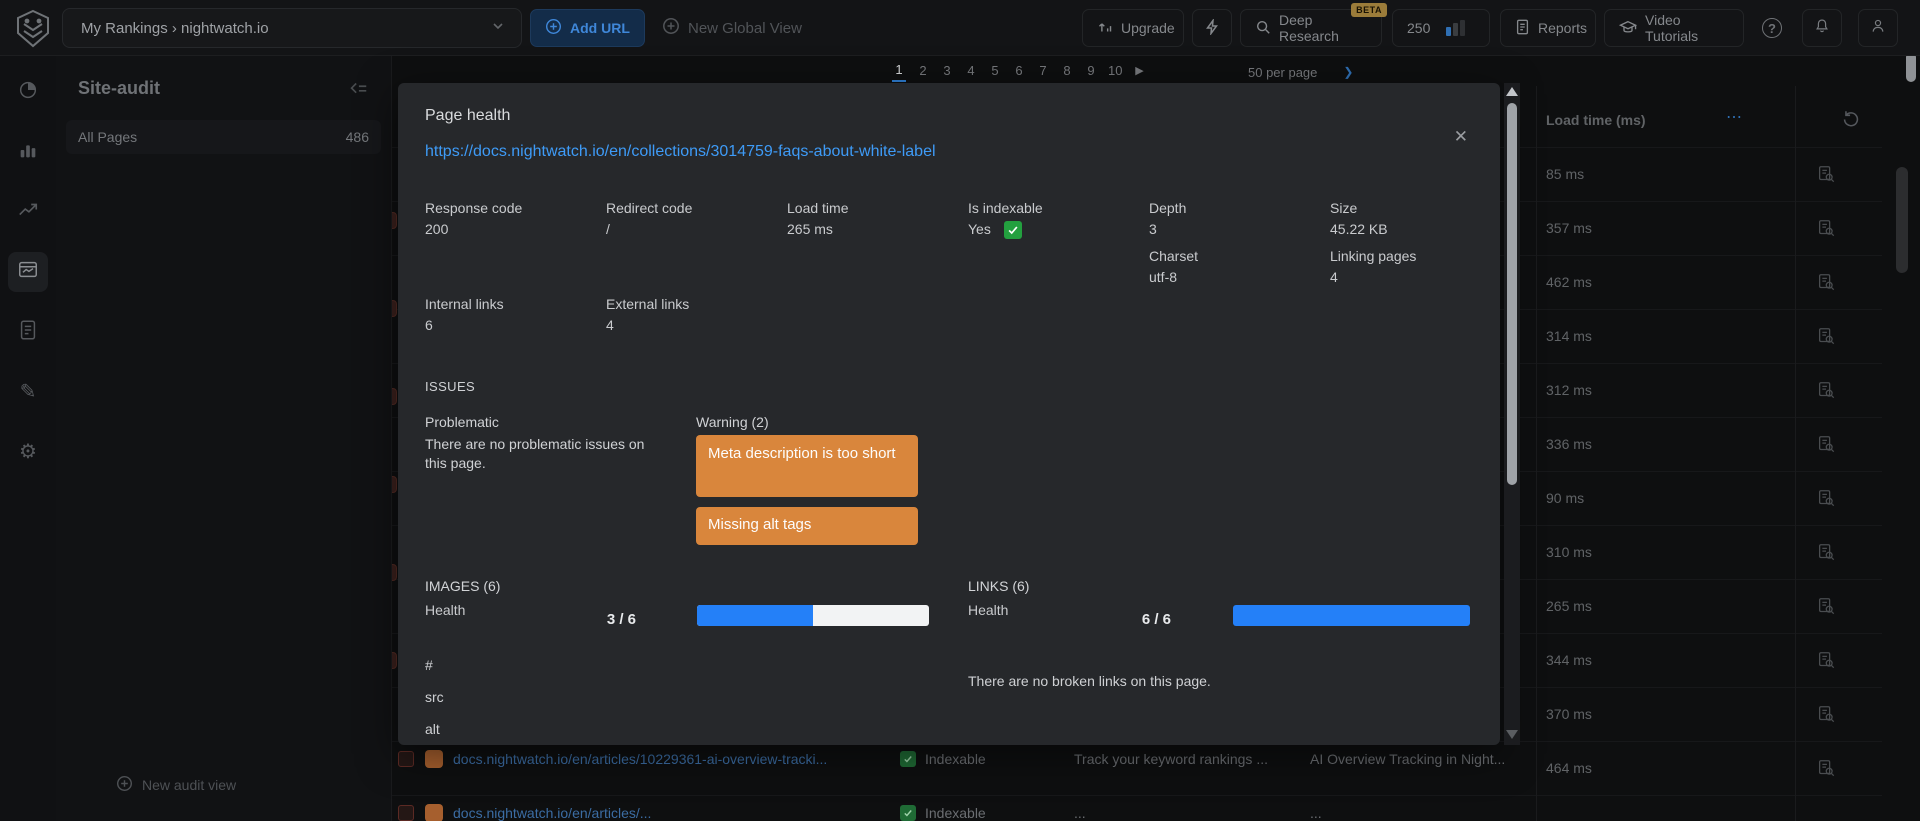  I want to click on page-button-9: 9, so click(1091, 72).